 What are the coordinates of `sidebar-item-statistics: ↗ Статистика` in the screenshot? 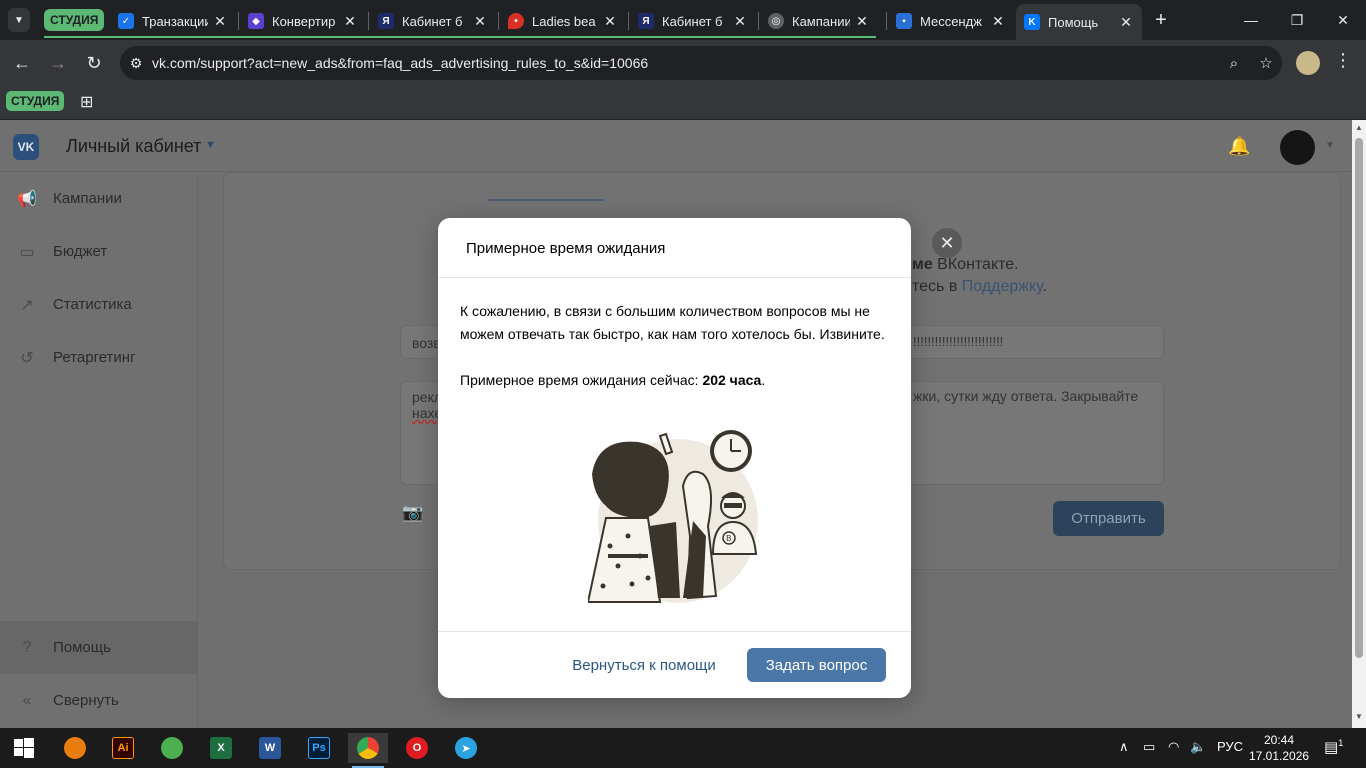 It's located at (99, 304).